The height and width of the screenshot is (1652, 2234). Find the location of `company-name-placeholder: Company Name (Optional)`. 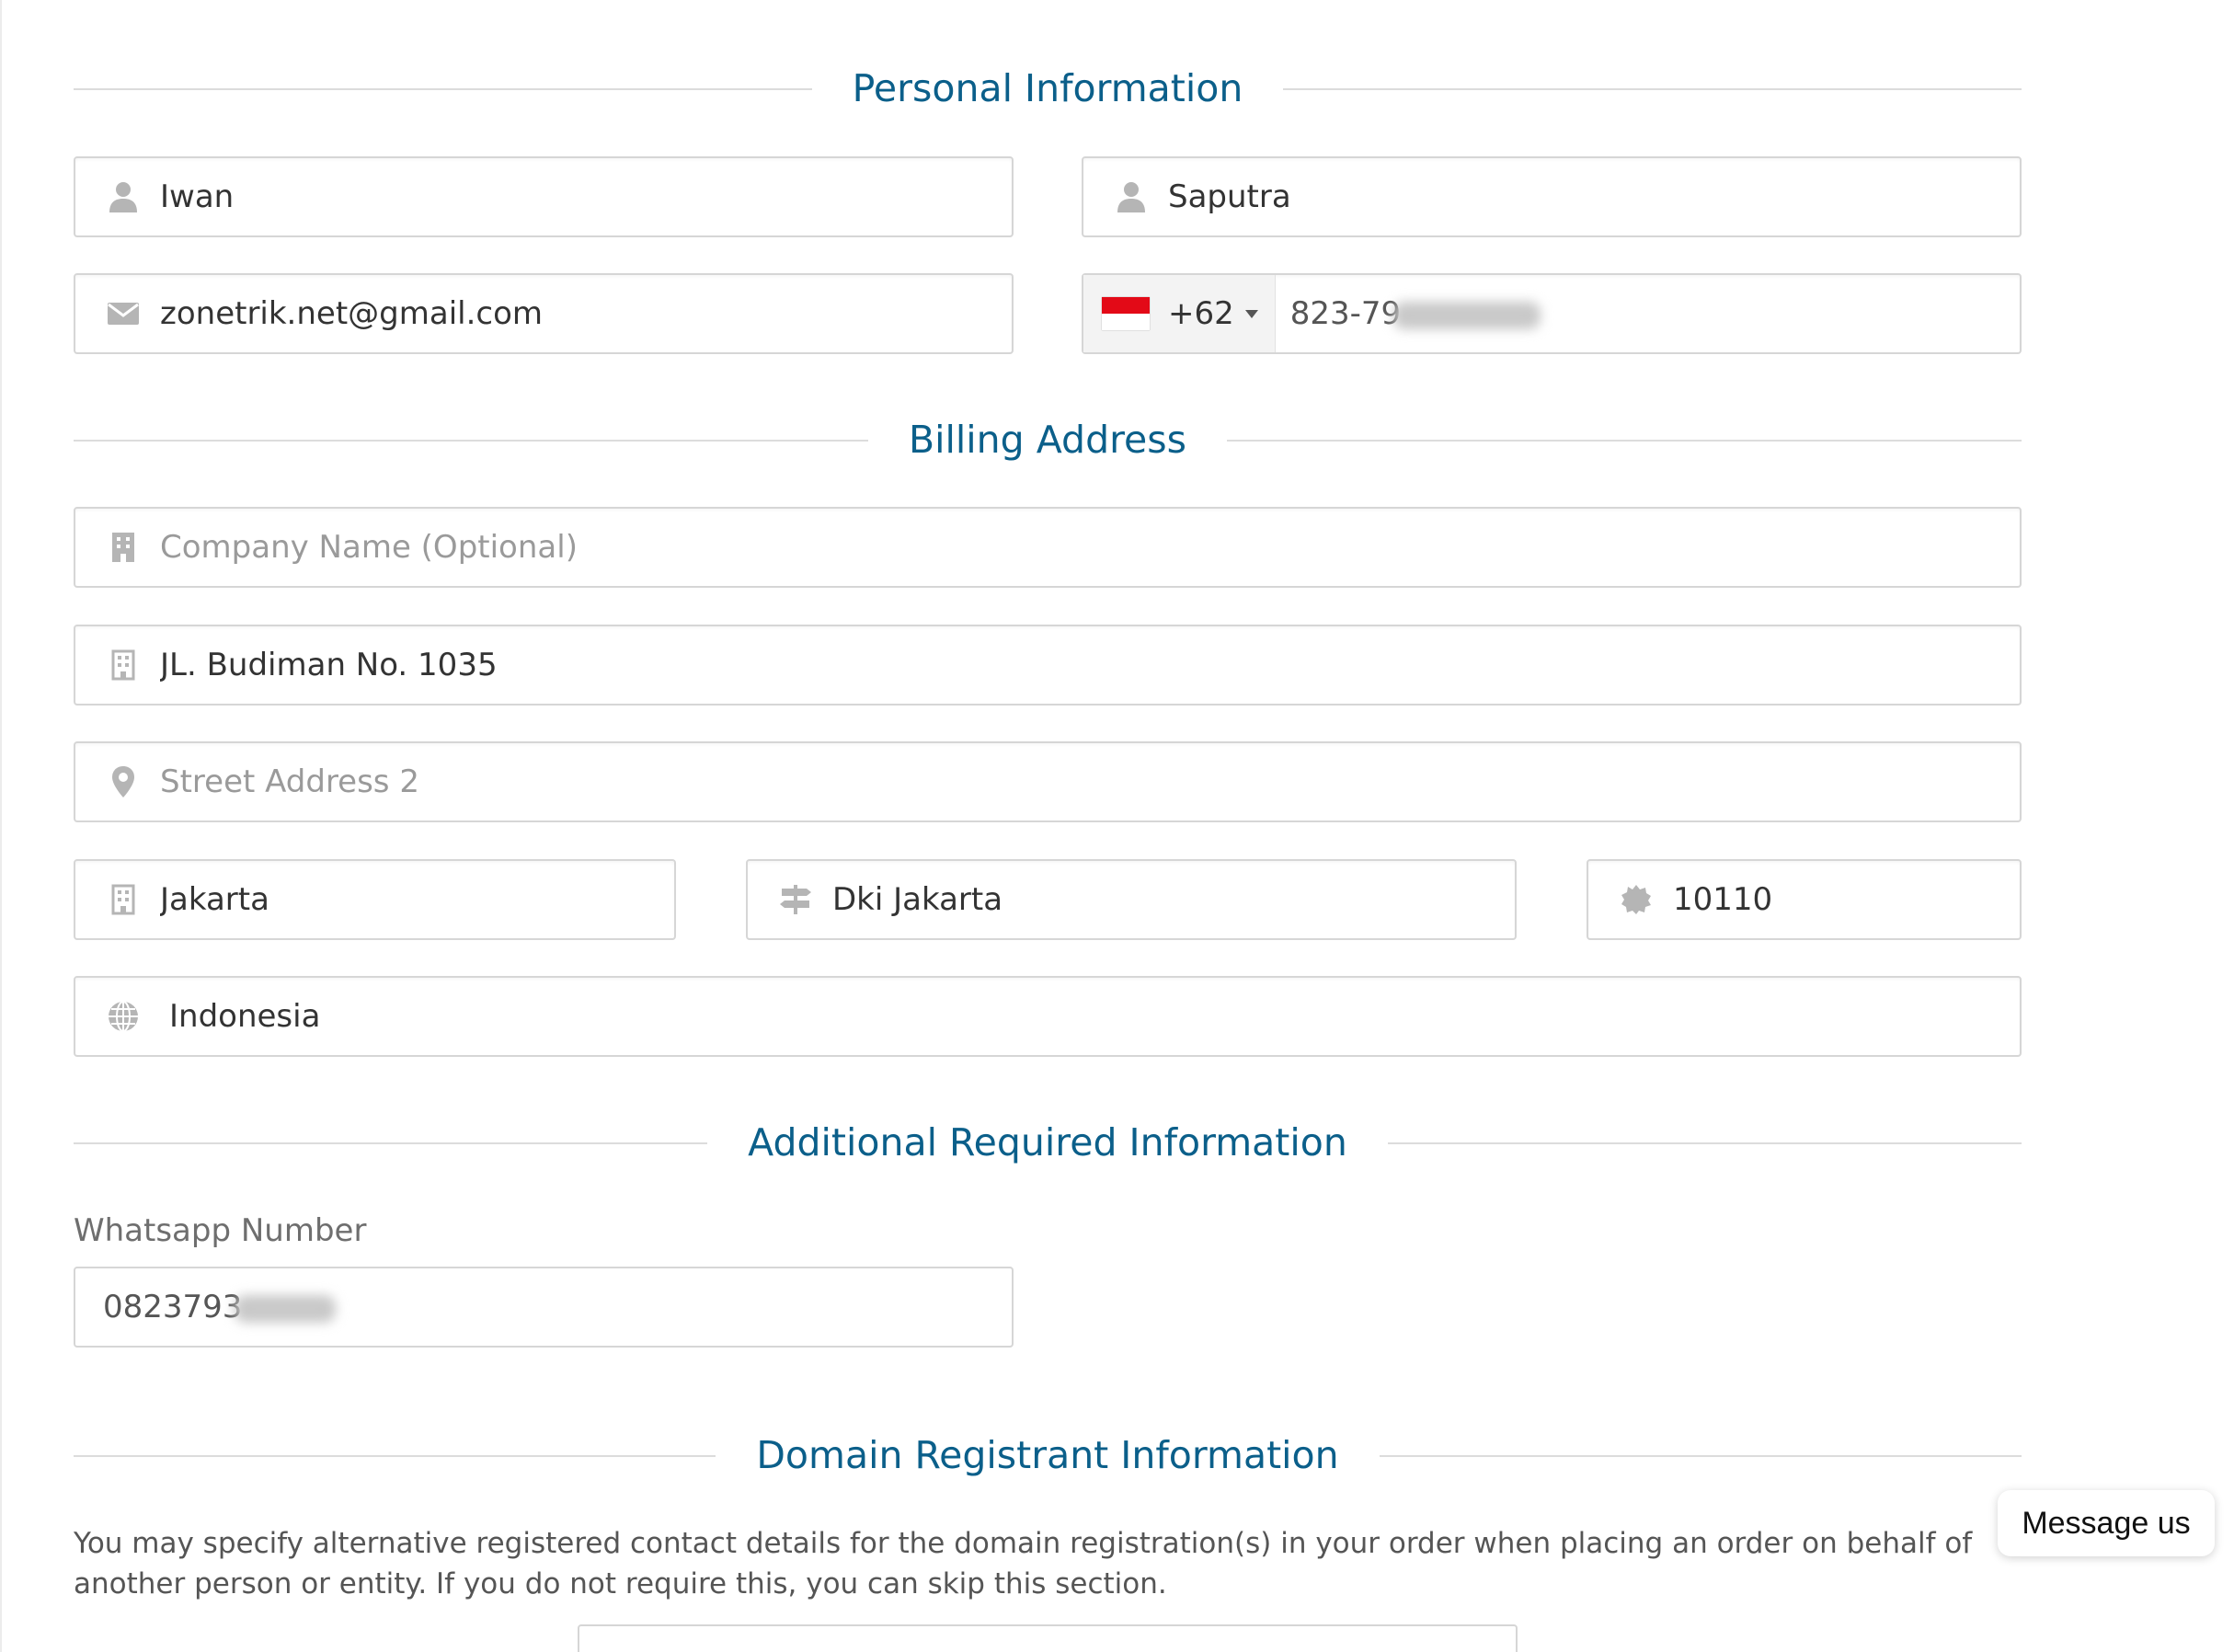

company-name-placeholder: Company Name (Optional) is located at coordinates (369, 547).